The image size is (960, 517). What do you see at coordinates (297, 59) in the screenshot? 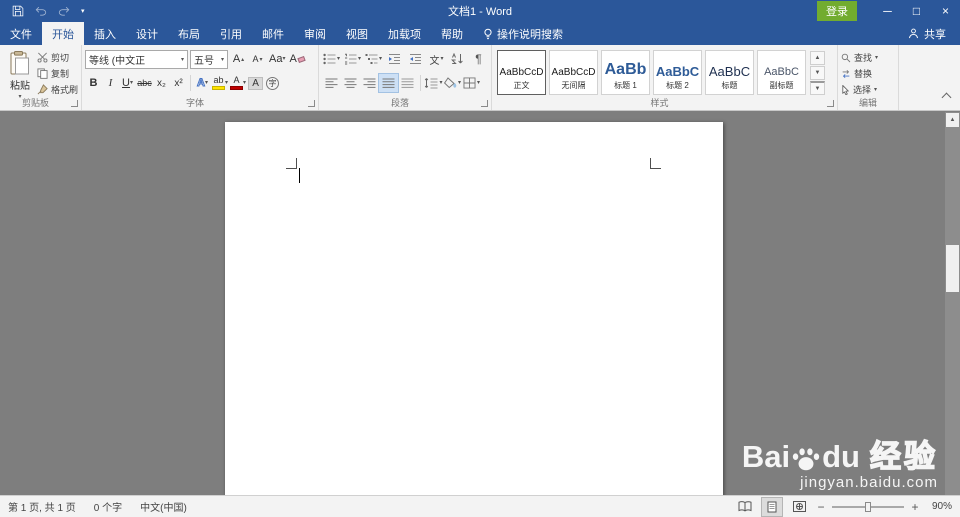
I see `clear-formatting-button: A` at bounding box center [297, 59].